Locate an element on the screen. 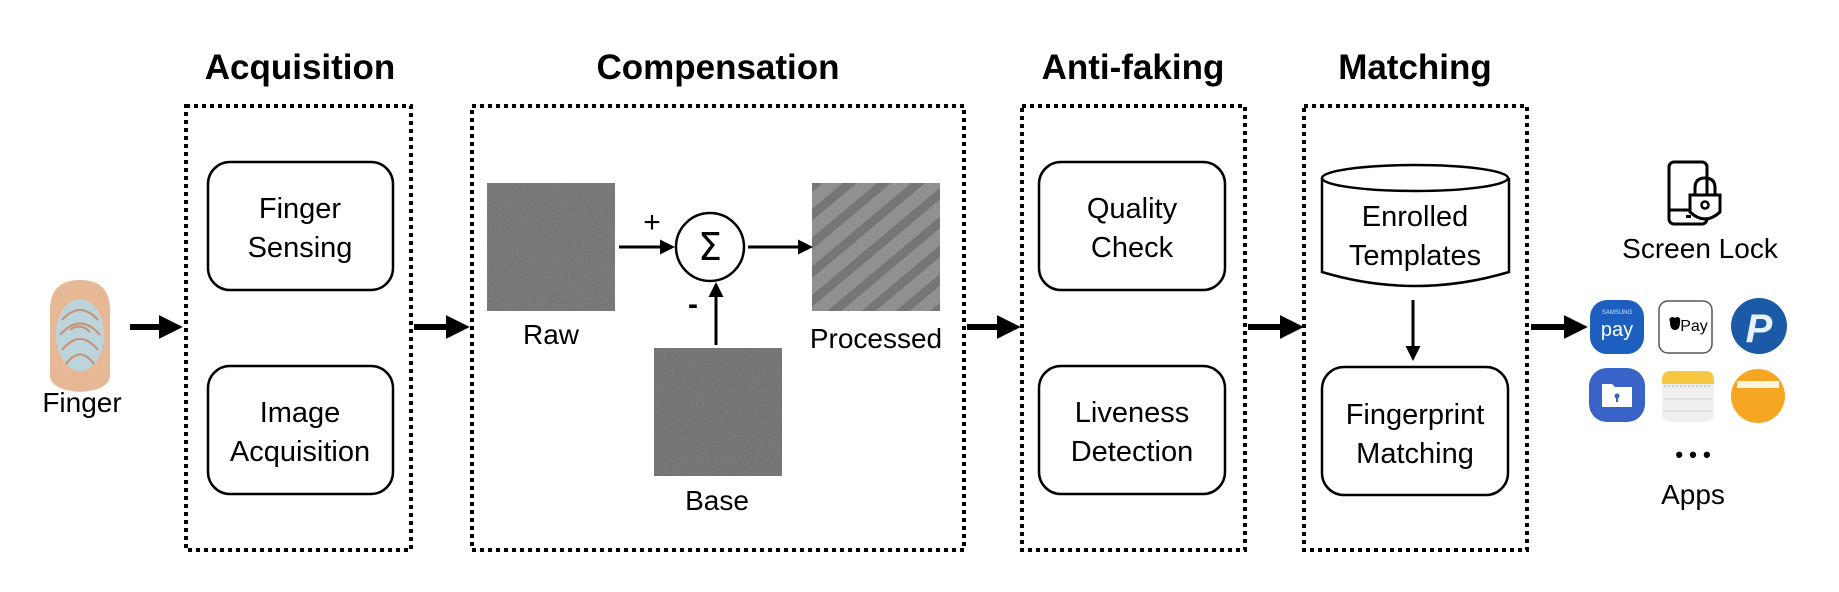  svg-text: pay is located at coordinates (1617, 330).